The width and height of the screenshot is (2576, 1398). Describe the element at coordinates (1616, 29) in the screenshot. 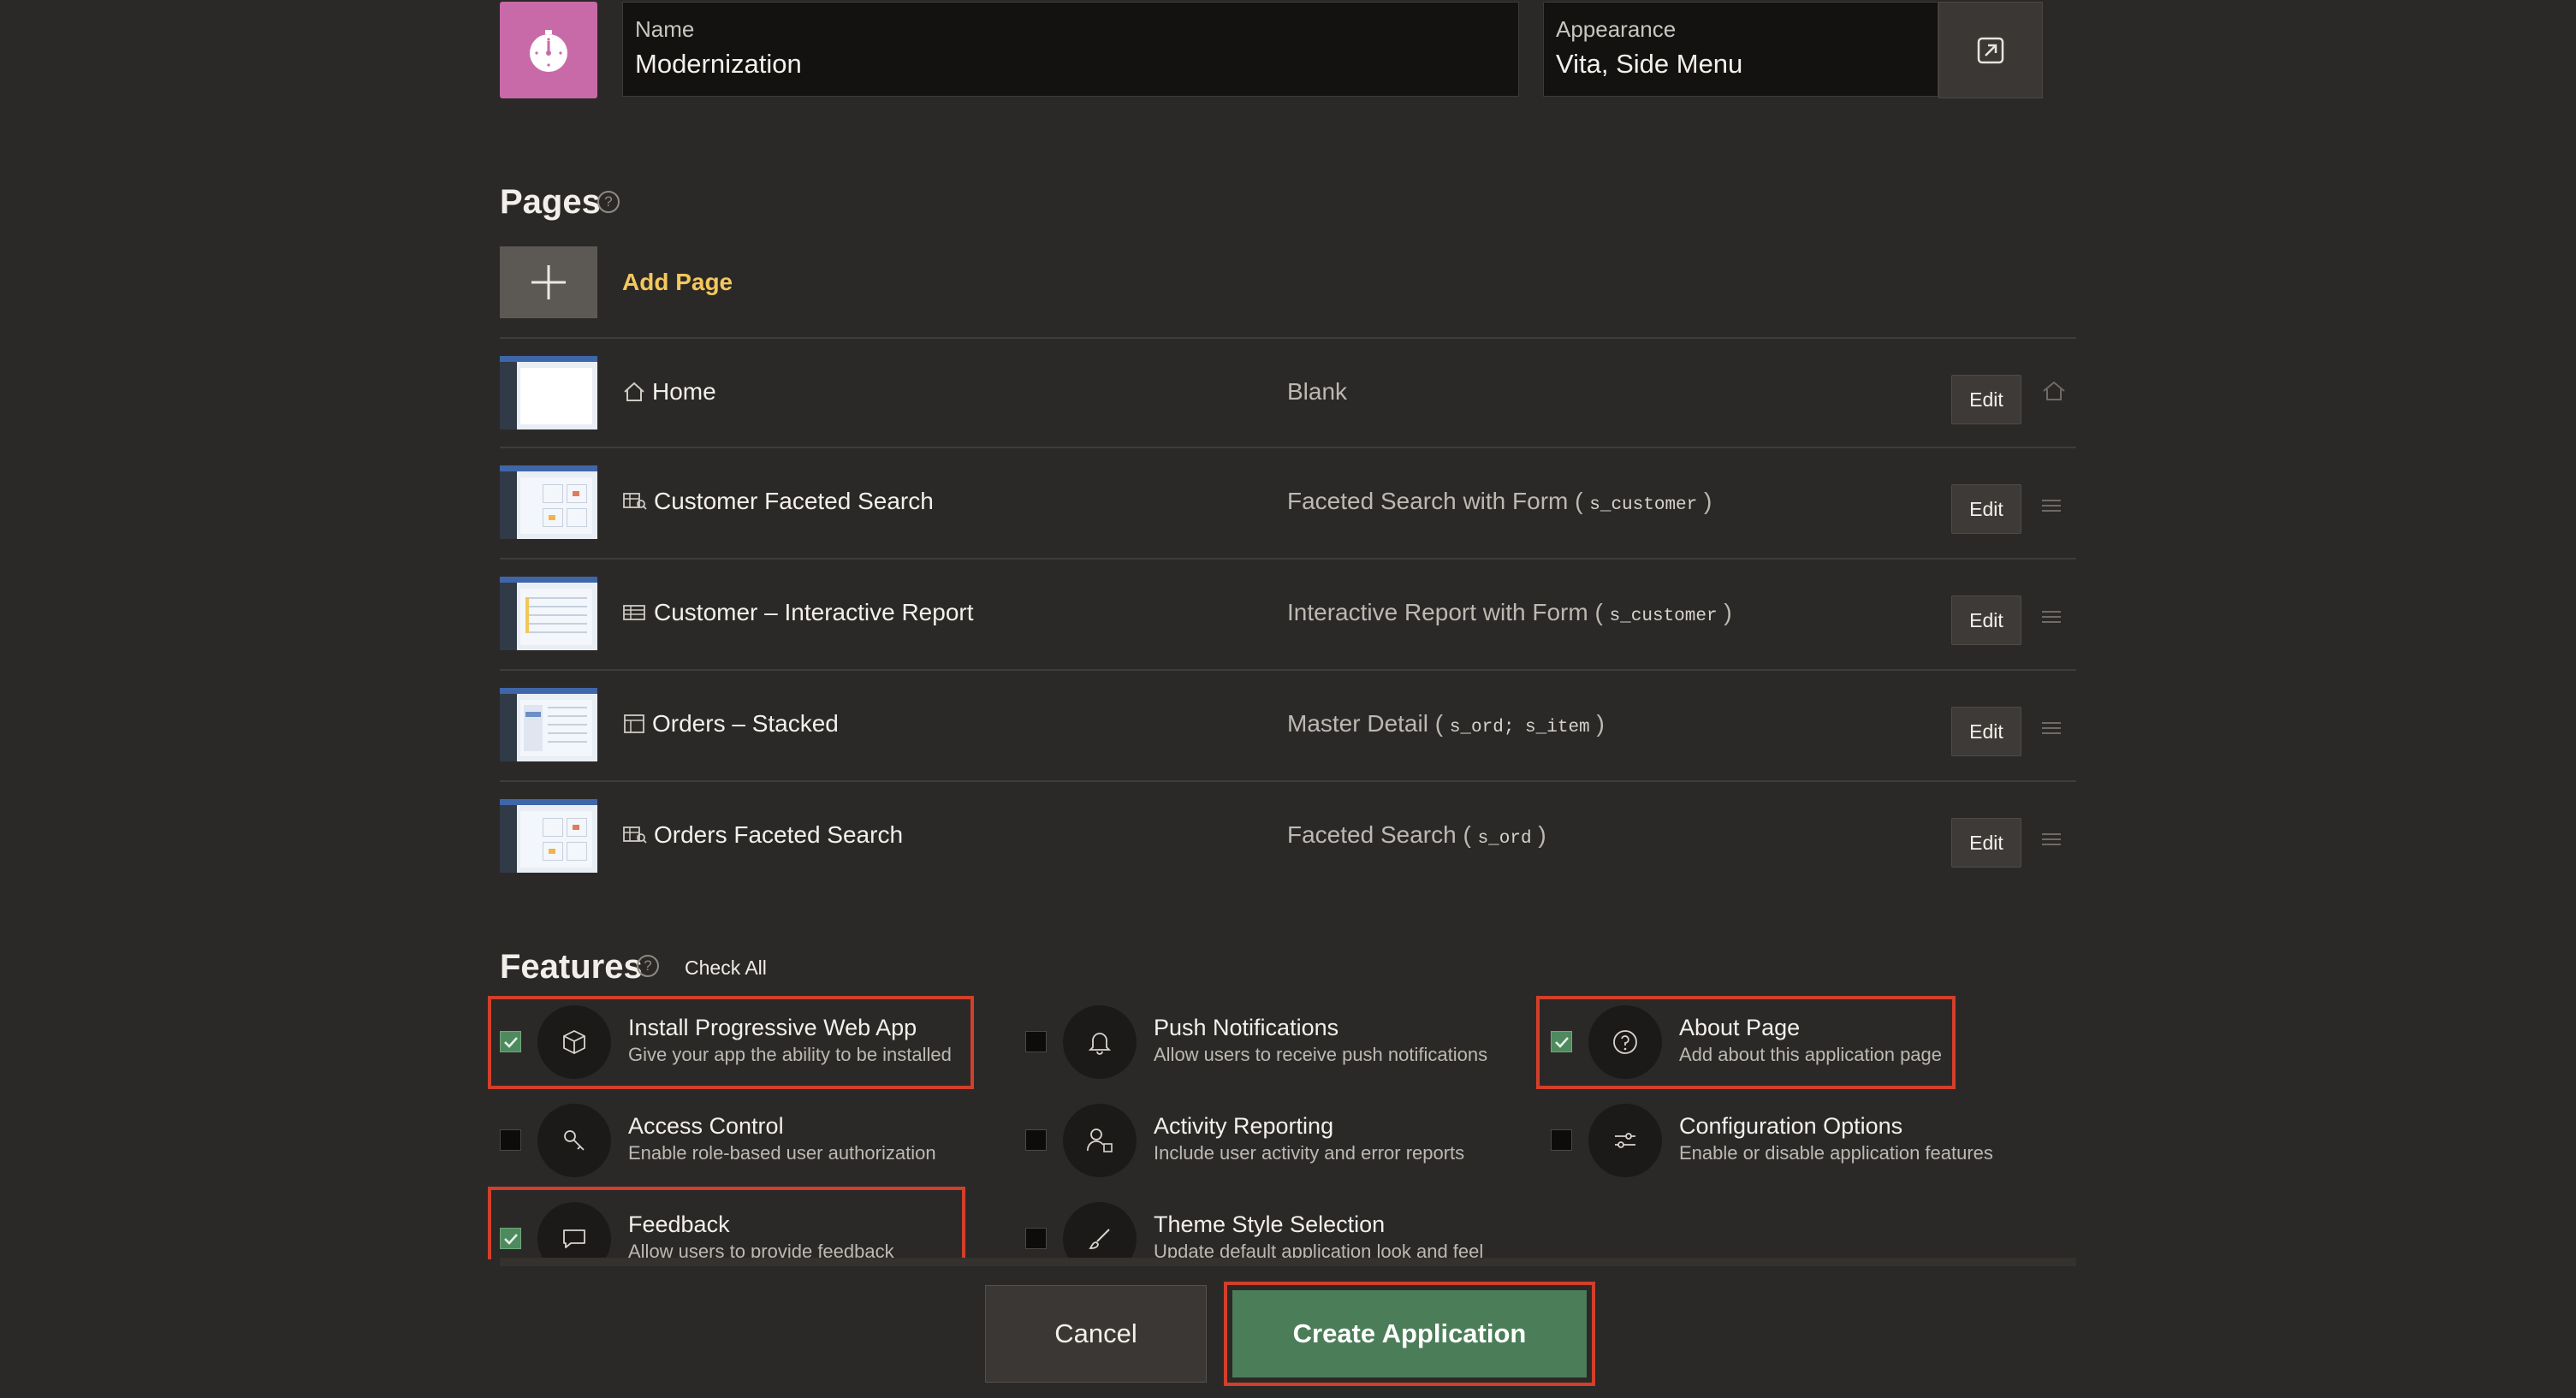

I see `appearance-label: Appearance` at that location.